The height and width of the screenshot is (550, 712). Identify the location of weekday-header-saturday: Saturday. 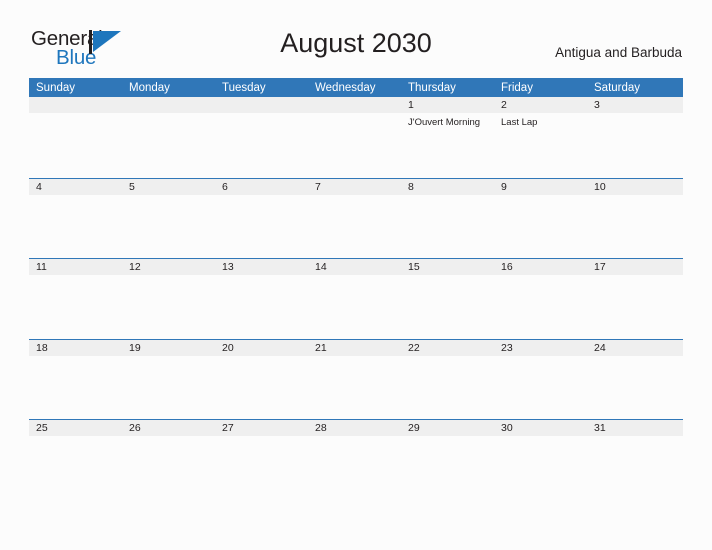
(617, 87).